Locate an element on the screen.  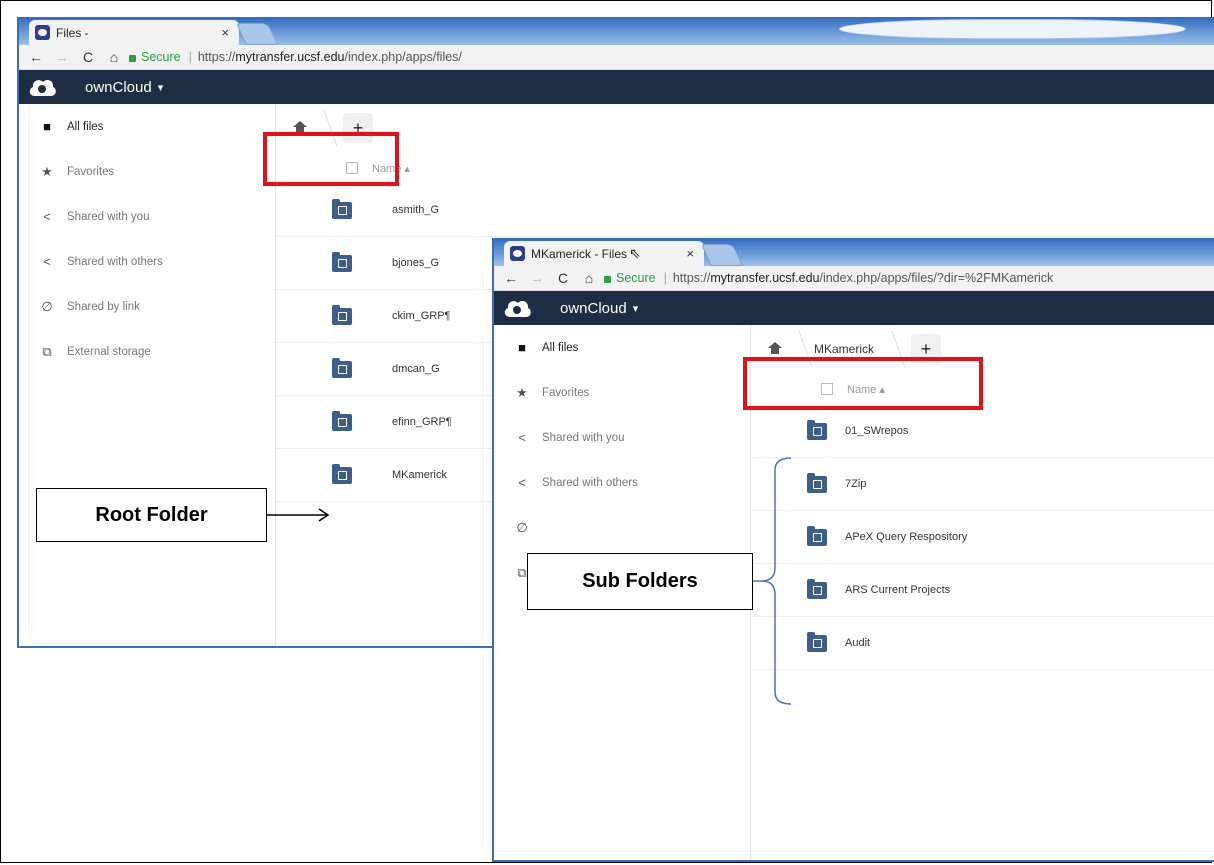
column-header: Name ▴ is located at coordinates (745, 168).